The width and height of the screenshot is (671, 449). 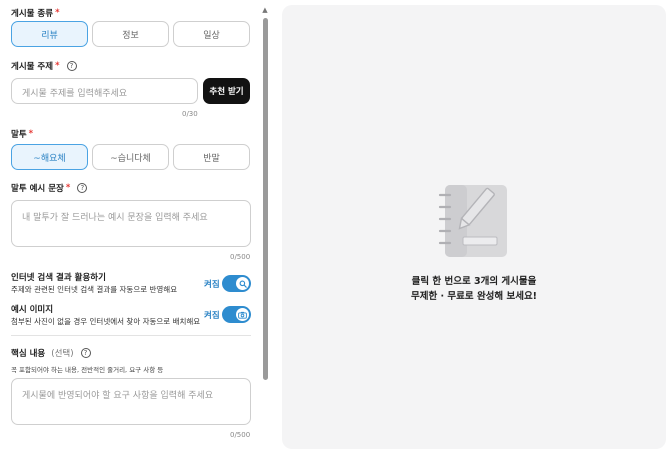 I want to click on empty-message-line2: 무제한 · 무료로 완성해 보세요!, so click(x=474, y=296).